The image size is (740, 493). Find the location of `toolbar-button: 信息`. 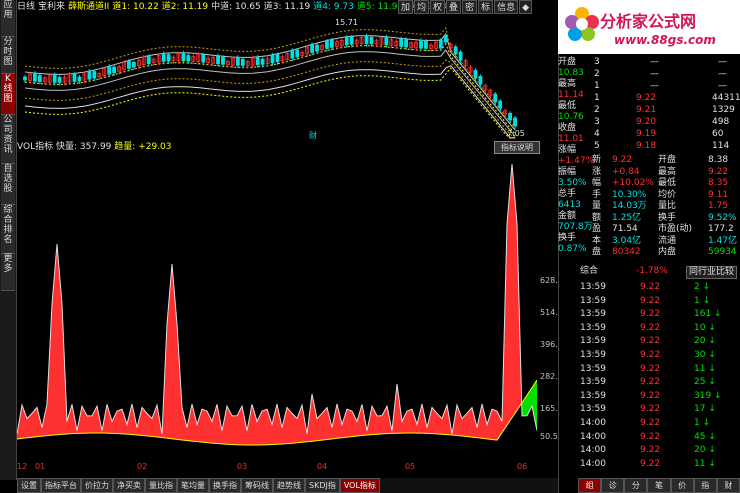

toolbar-button: 信息 is located at coordinates (506, 7).